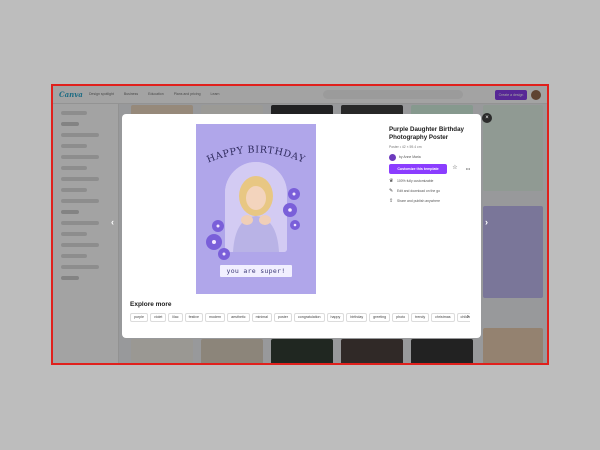  I want to click on keyword-chip: lilac, so click(175, 317).